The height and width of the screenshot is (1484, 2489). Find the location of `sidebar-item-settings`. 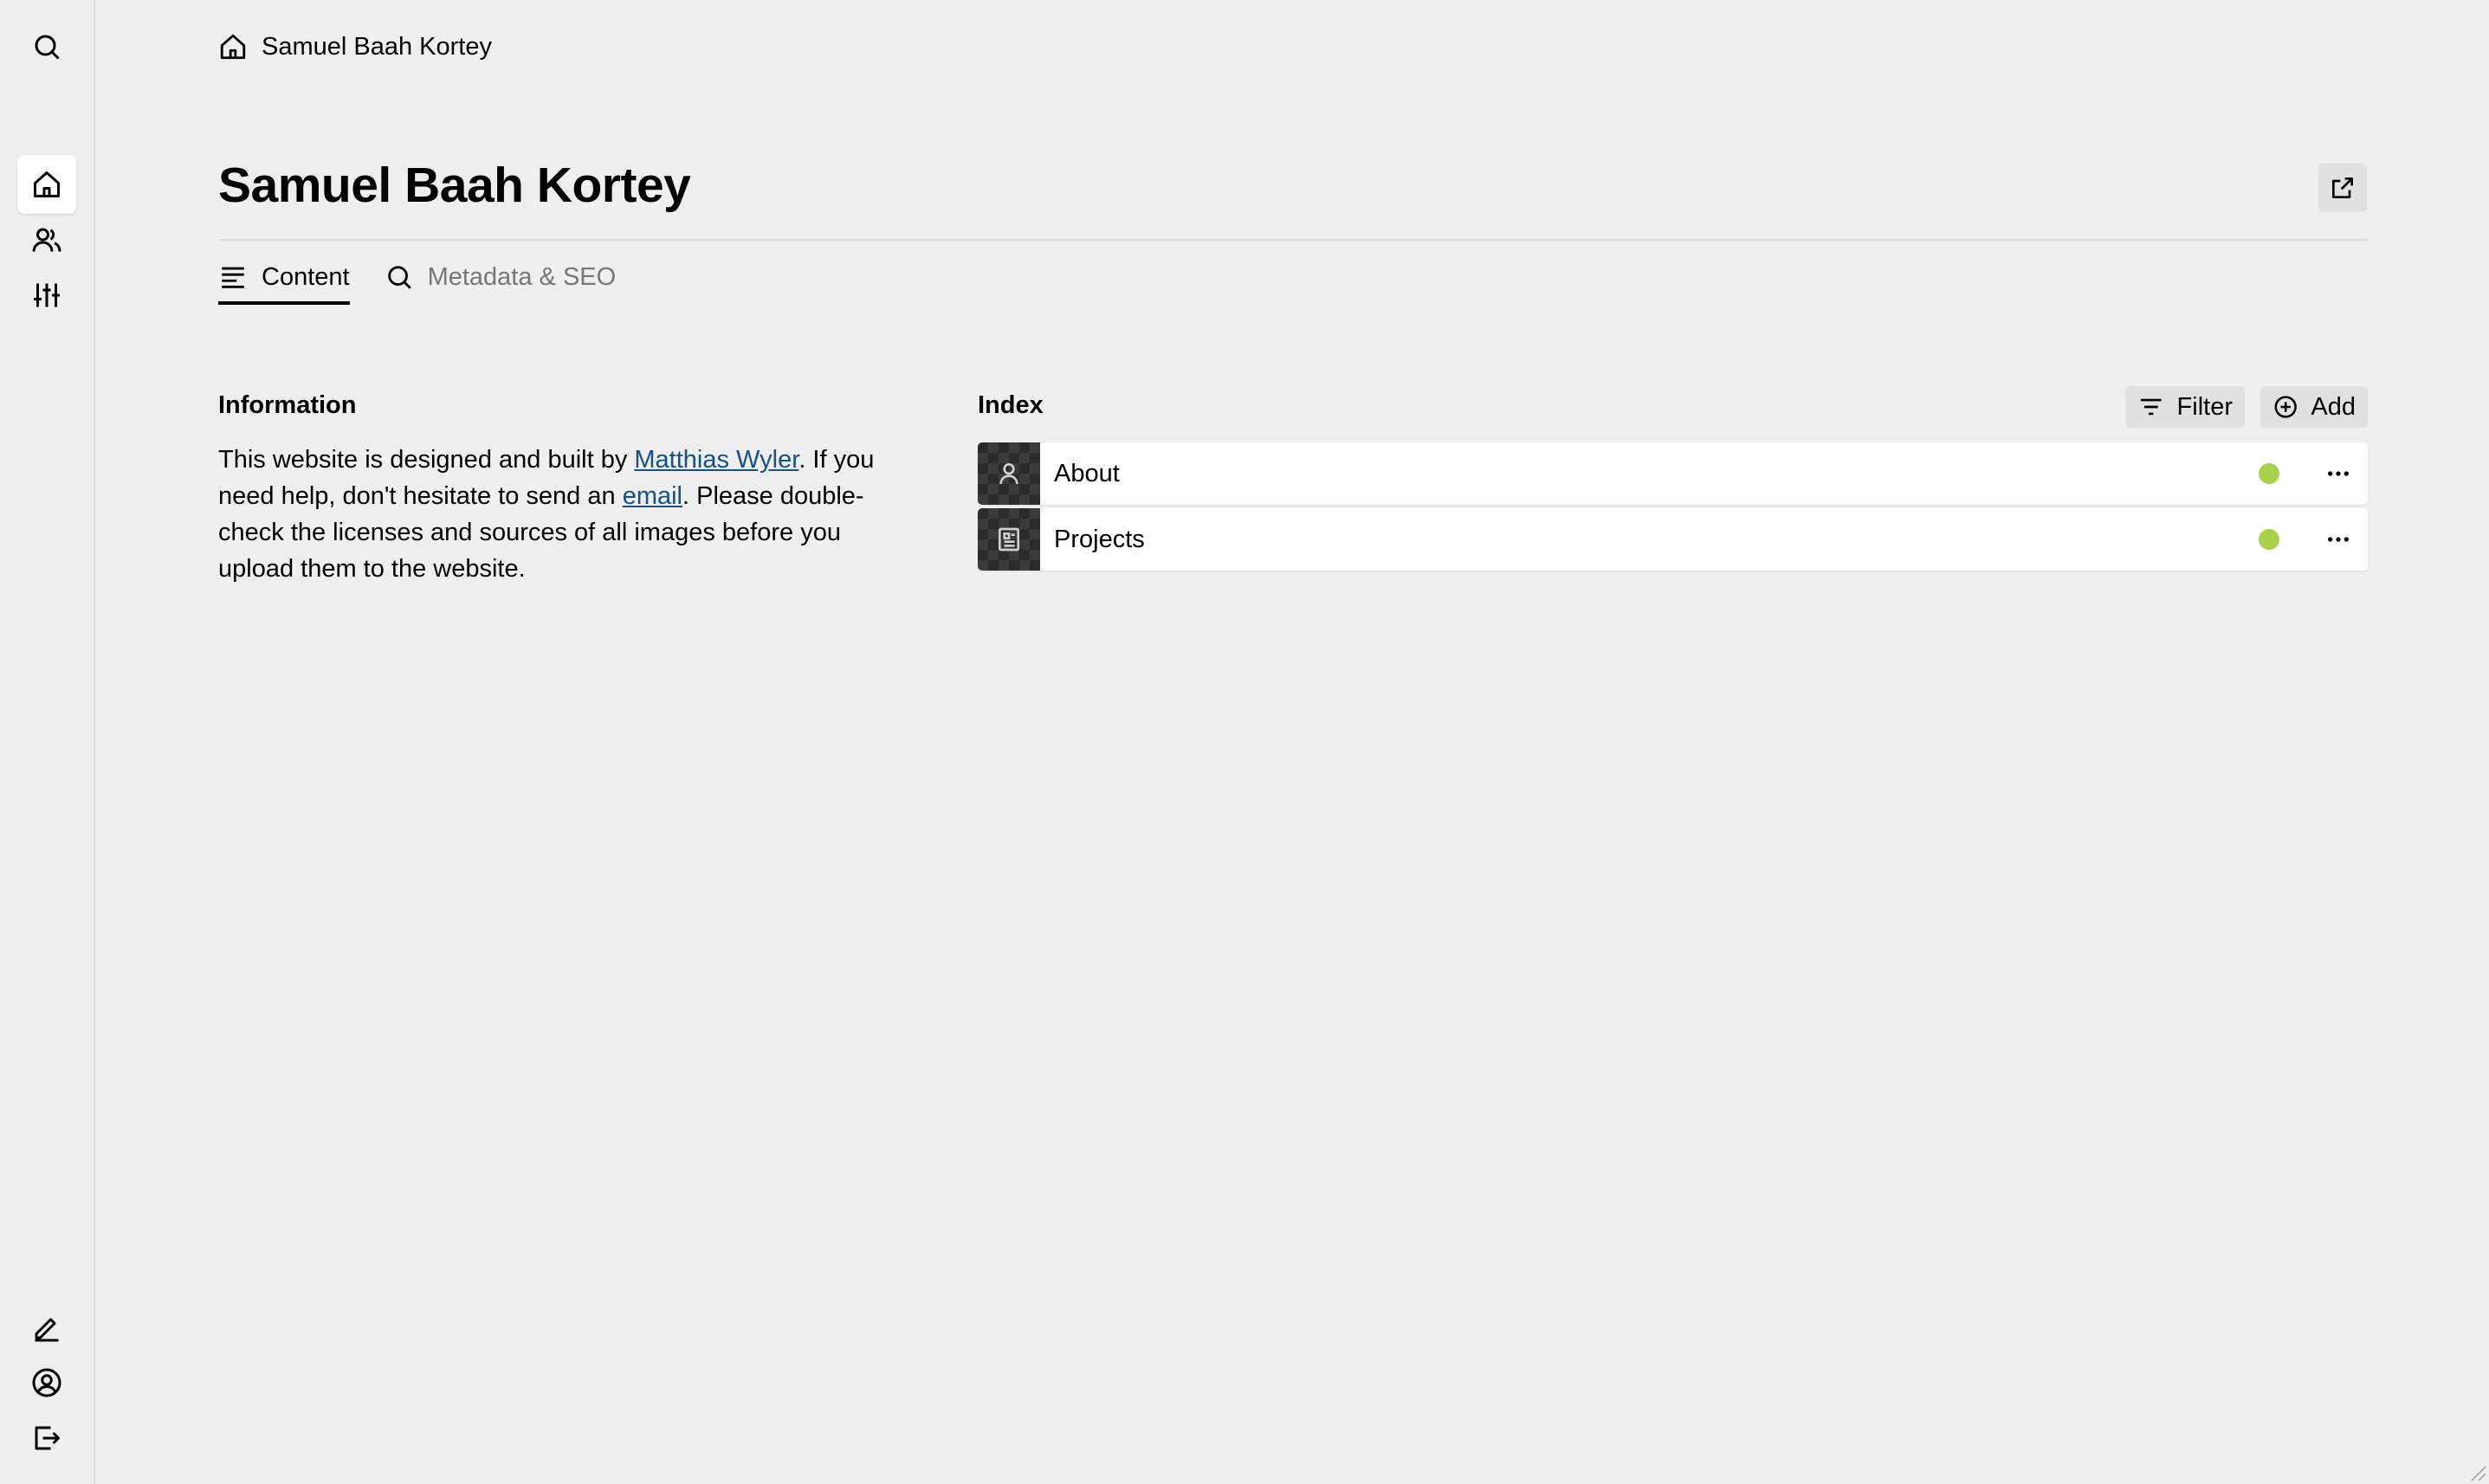

sidebar-item-settings is located at coordinates (46, 295).